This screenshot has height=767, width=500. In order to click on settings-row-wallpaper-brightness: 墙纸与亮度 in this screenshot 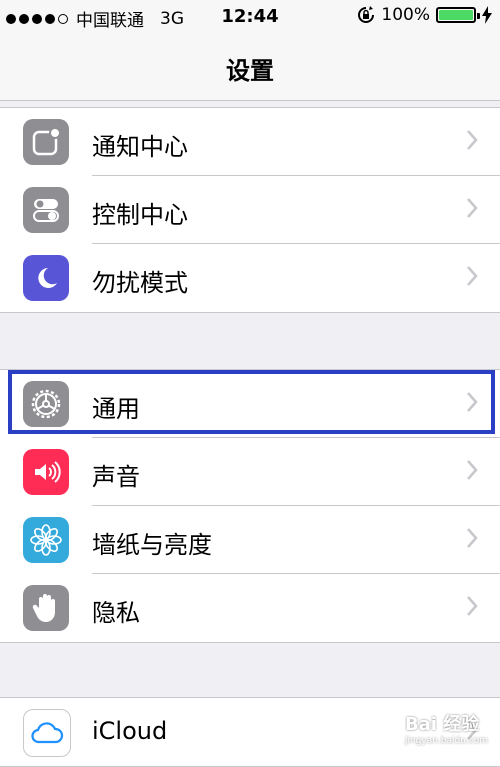, I will do `click(250, 540)`.